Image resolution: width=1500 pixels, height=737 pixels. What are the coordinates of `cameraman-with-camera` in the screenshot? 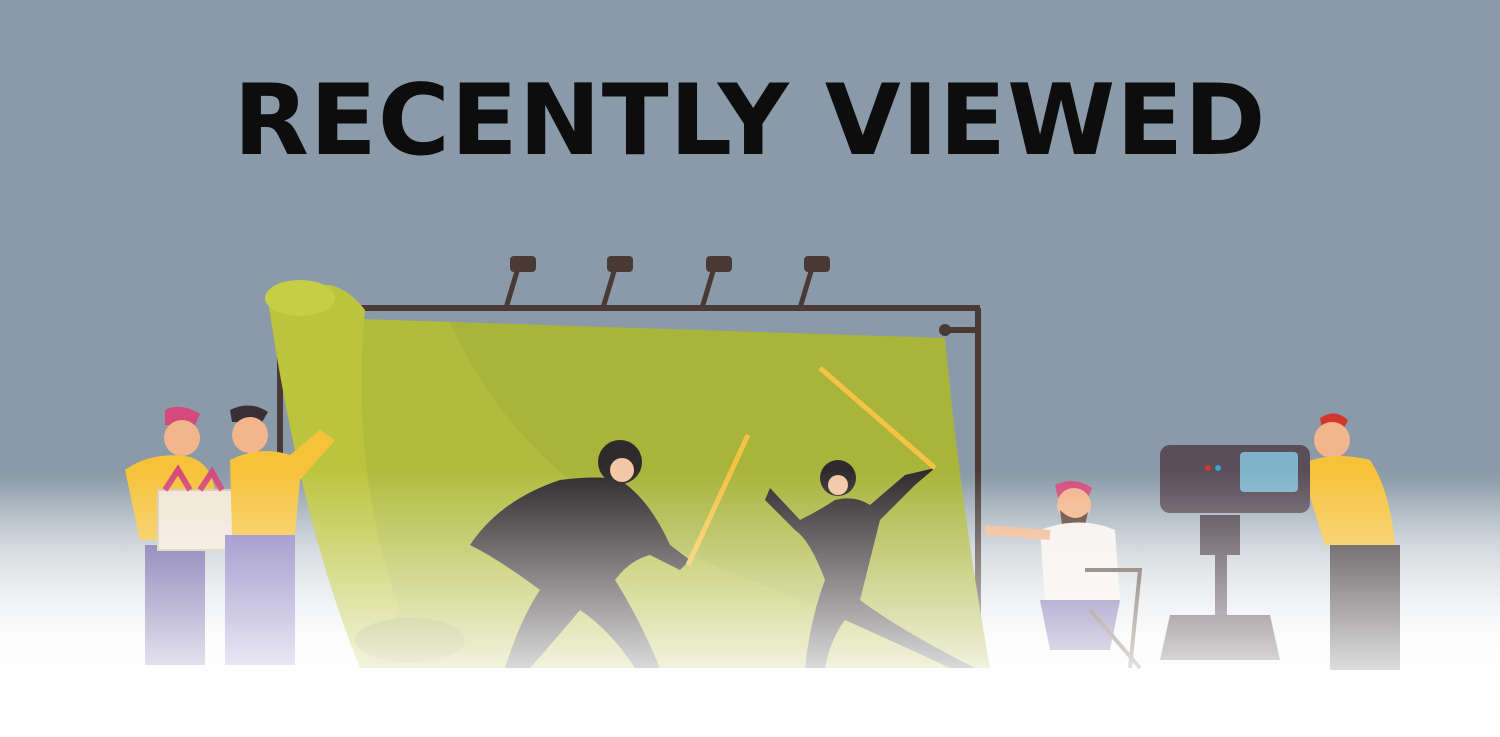 It's located at (1280, 541).